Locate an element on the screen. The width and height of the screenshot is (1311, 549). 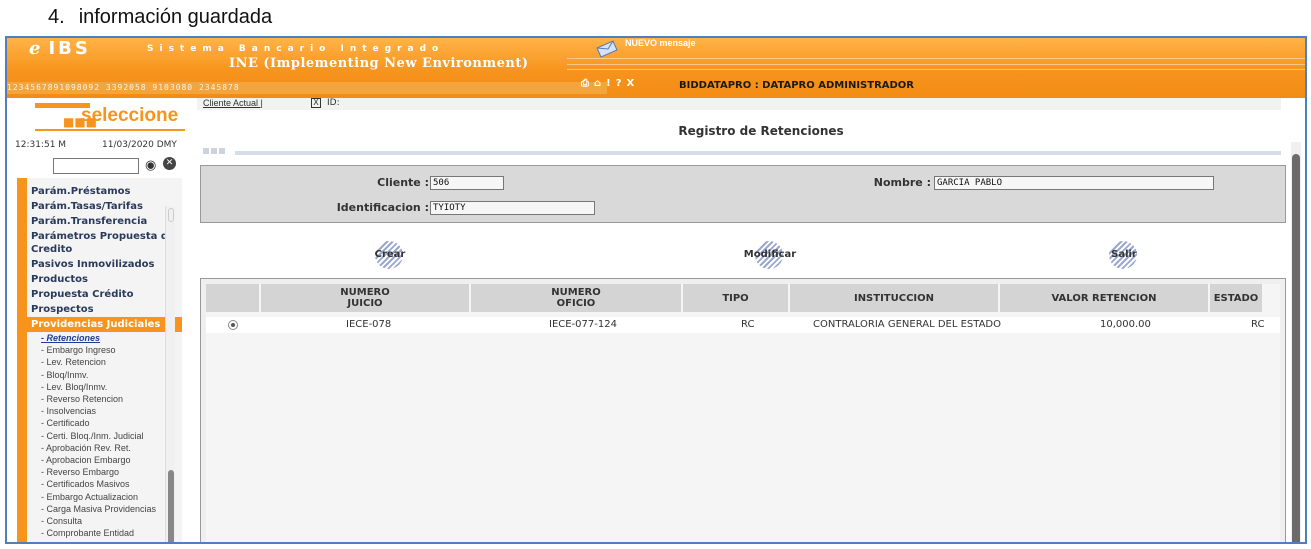
menu-group-providencias: Providencias Judiciales is located at coordinates (104, 324).